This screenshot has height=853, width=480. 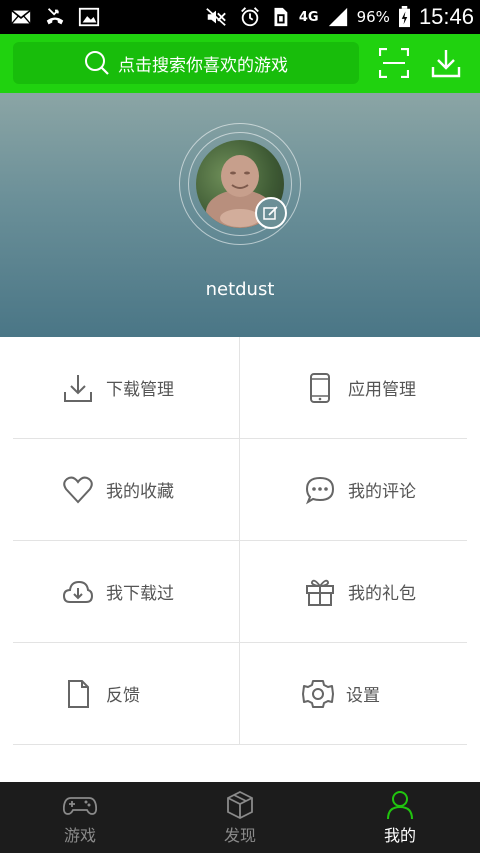 I want to click on menu-favorites: 我的收藏, so click(x=119, y=489).